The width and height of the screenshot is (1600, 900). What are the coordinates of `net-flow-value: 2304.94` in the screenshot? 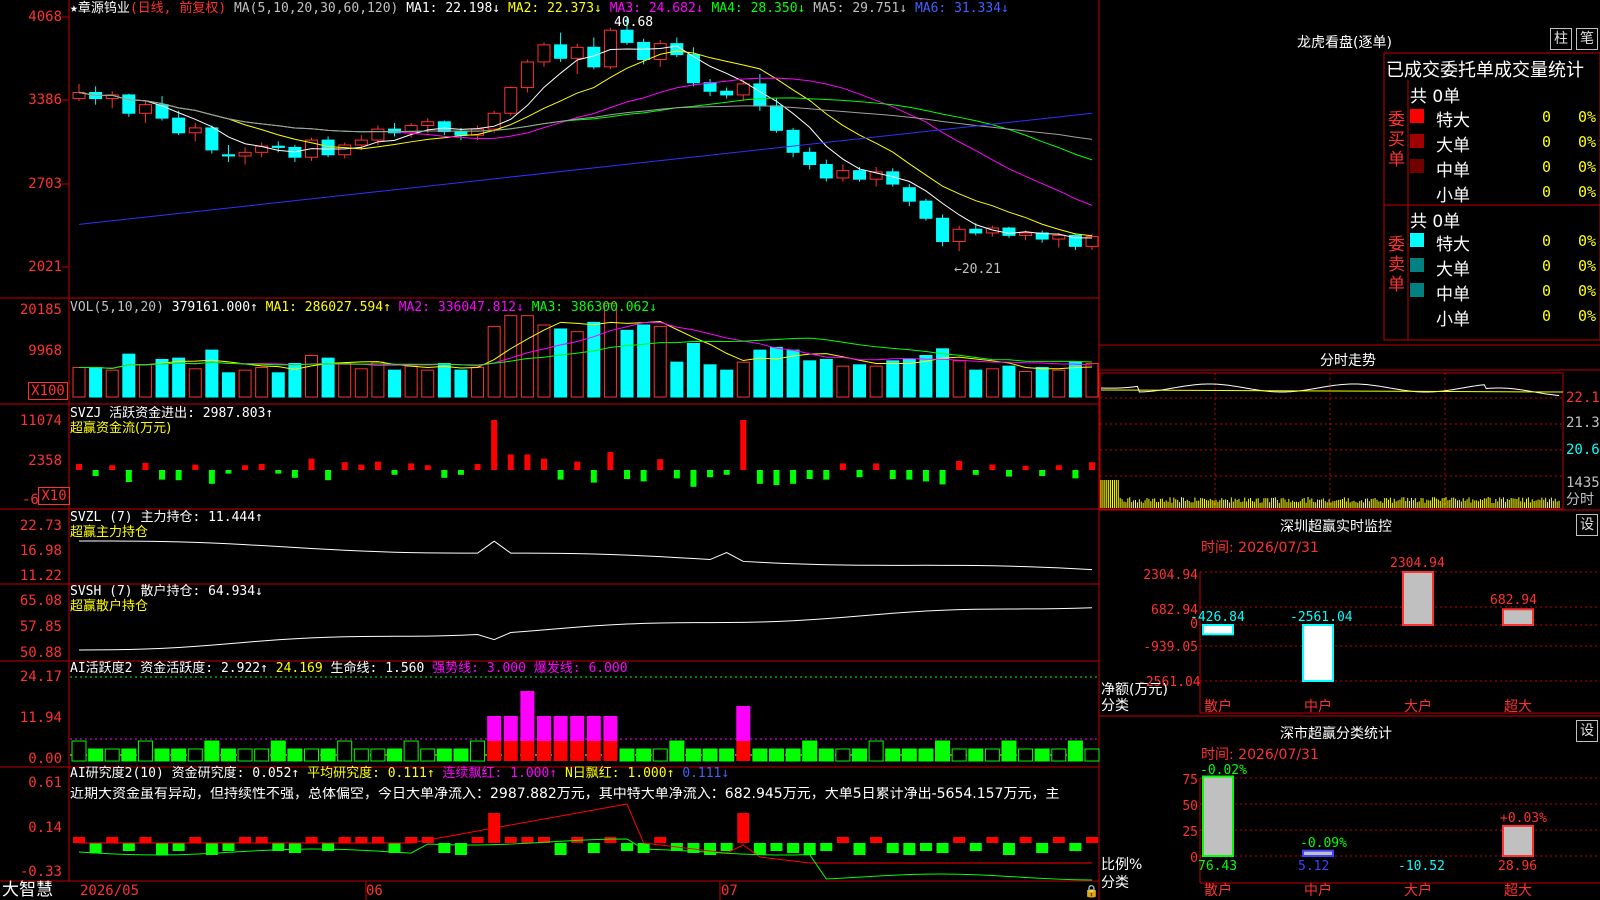 It's located at (1417, 564).